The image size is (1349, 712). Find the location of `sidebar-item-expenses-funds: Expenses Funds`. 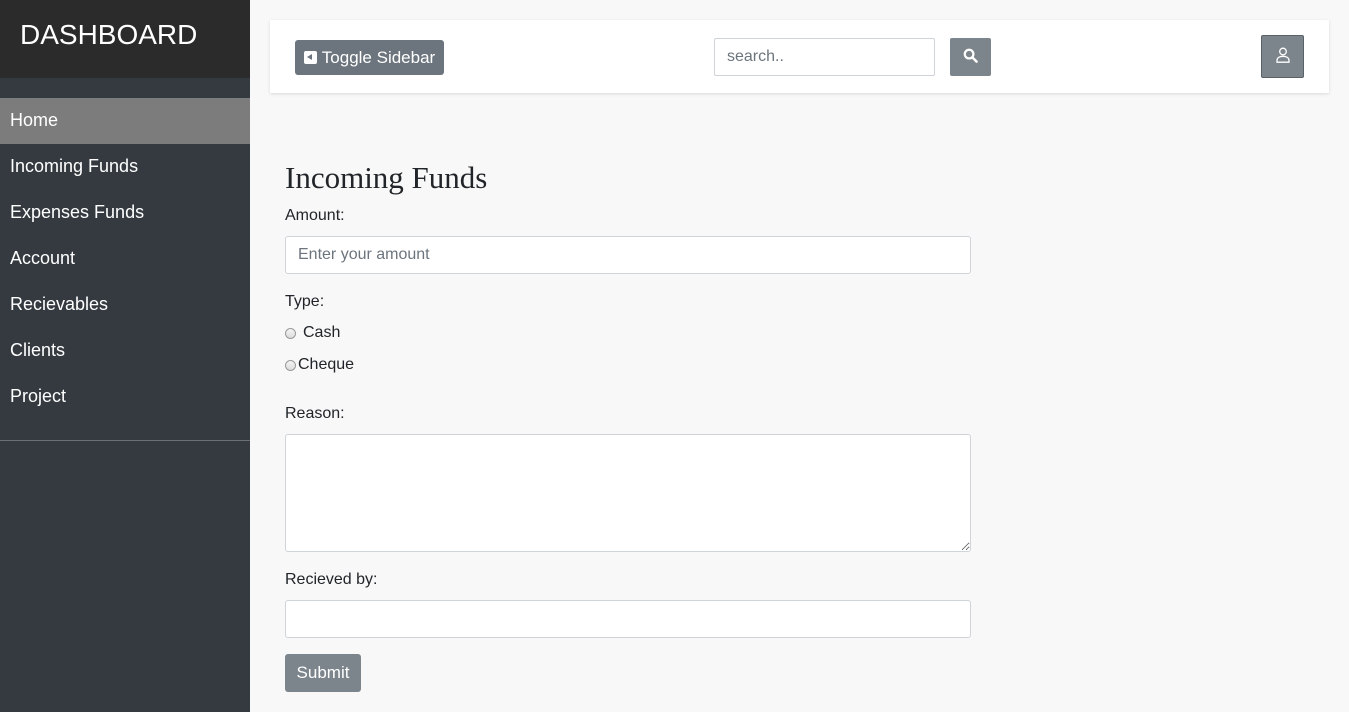

sidebar-item-expenses-funds: Expenses Funds is located at coordinates (125, 213).